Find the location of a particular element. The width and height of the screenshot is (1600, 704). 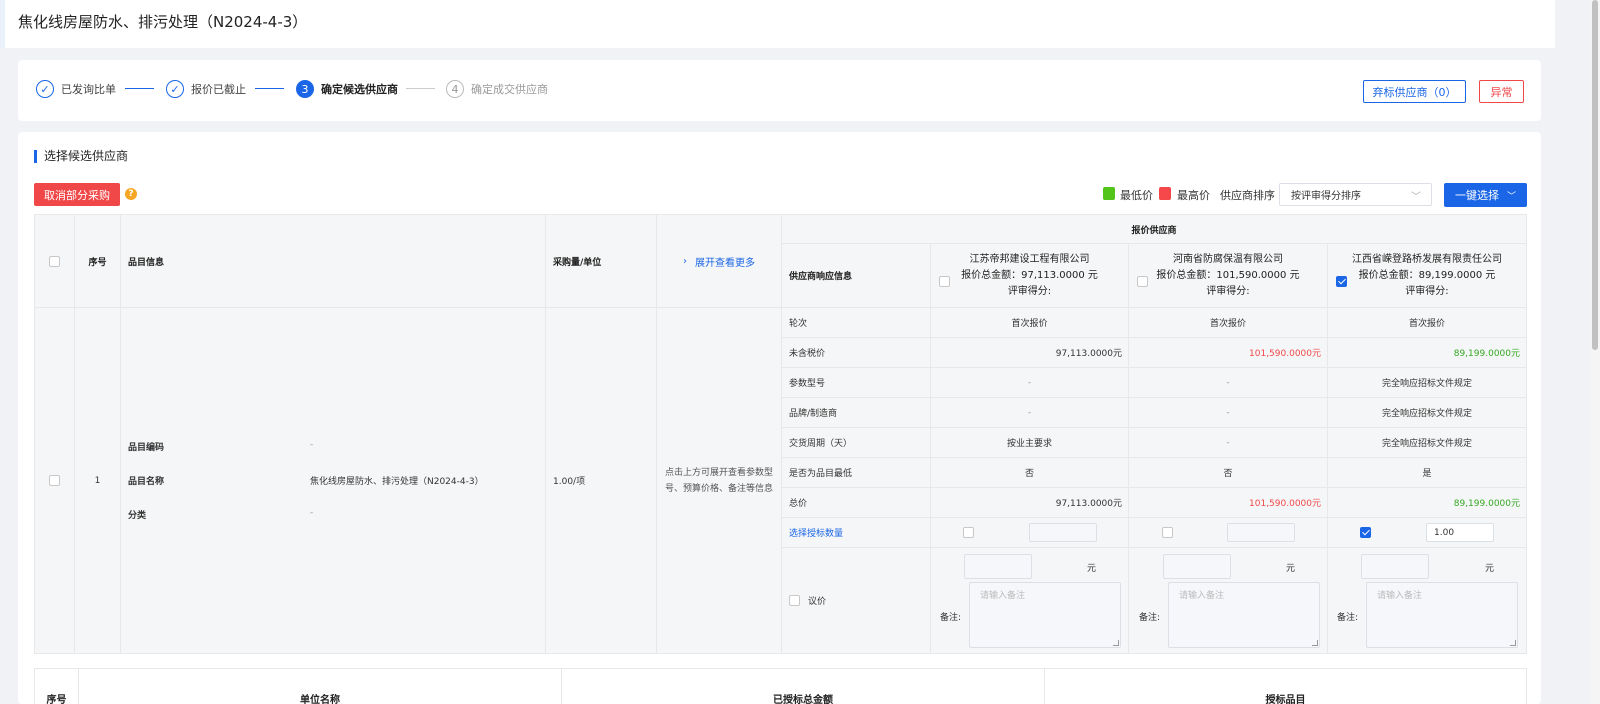

item-name-label: 品目名称 is located at coordinates (146, 482).